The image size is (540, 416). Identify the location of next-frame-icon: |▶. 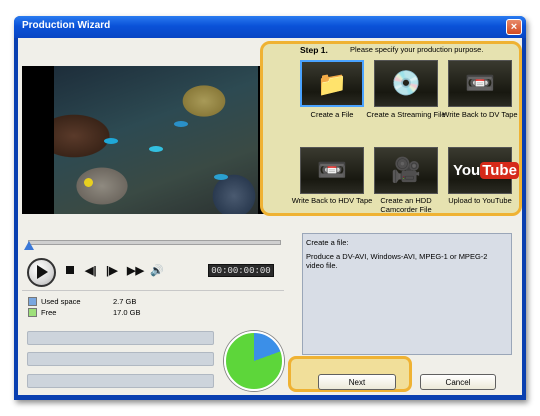
(112, 270).